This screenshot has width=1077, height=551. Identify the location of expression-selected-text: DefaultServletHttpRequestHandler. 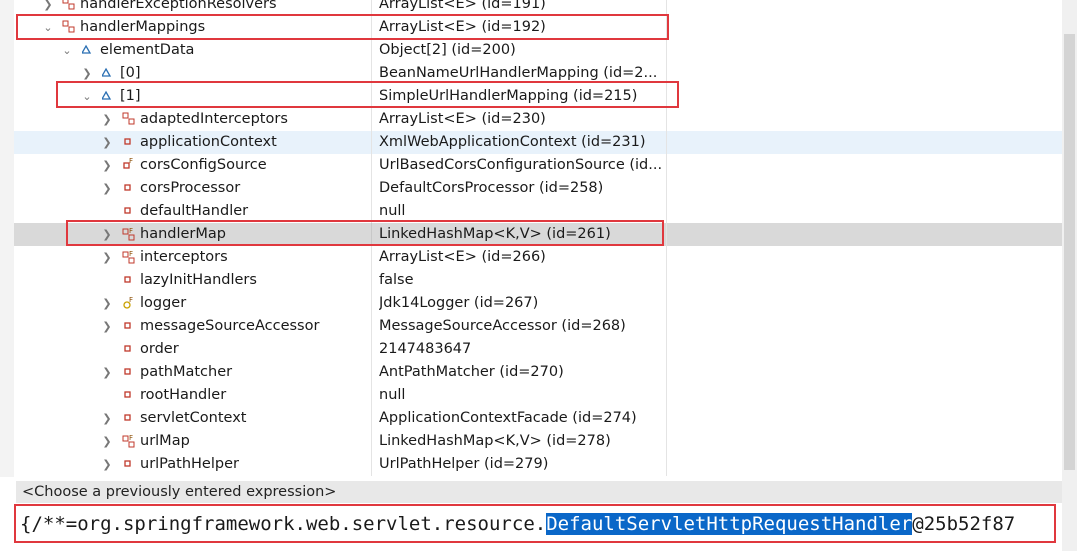
(729, 524).